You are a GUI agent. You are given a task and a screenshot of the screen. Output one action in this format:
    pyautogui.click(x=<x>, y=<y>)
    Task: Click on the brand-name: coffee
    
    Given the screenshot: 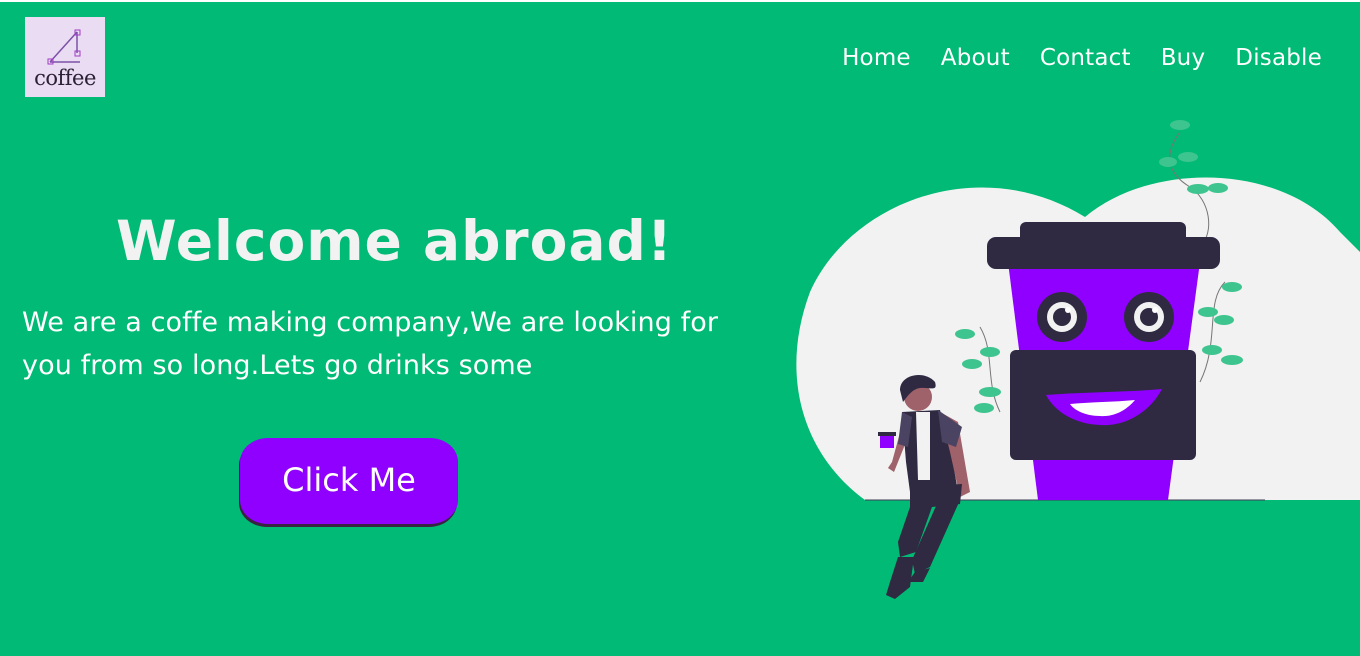 What is the action you would take?
    pyautogui.click(x=65, y=78)
    